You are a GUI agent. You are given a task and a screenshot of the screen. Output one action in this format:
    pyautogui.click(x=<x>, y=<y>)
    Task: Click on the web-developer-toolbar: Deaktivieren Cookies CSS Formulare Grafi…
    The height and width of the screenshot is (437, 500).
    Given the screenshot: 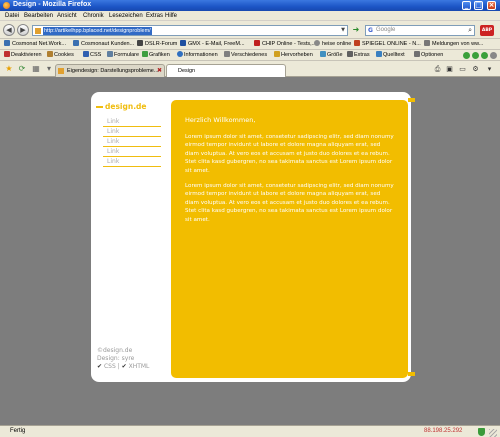 What is the action you would take?
    pyautogui.click(x=250, y=55)
    